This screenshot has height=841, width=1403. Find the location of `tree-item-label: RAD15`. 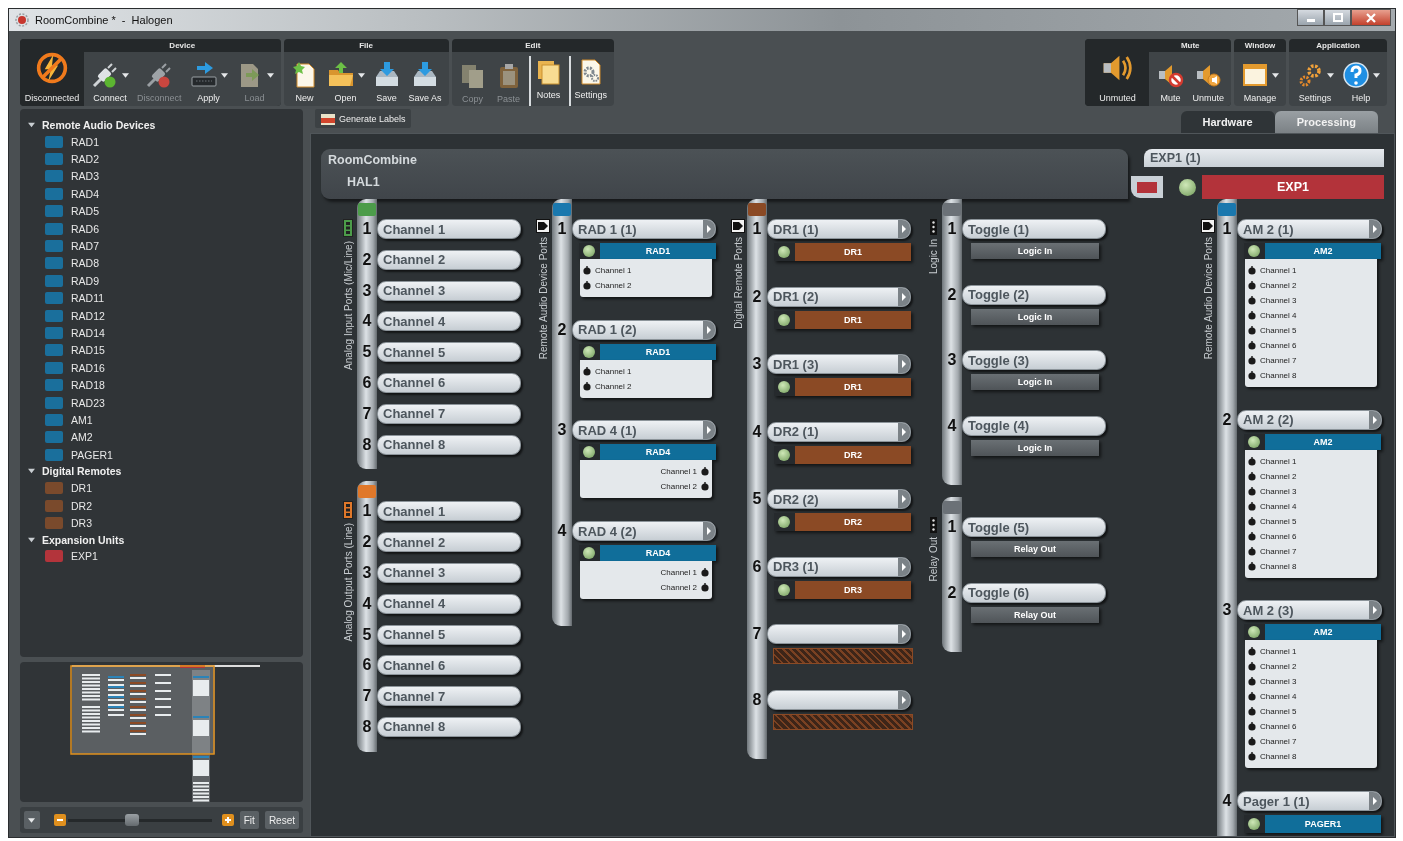

tree-item-label: RAD15 is located at coordinates (88, 350).